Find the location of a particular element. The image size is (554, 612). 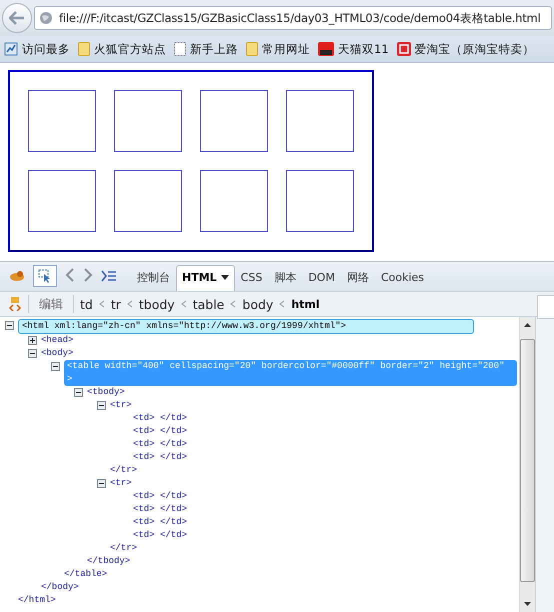

bookmark-link: 常用网址 is located at coordinates (278, 49).